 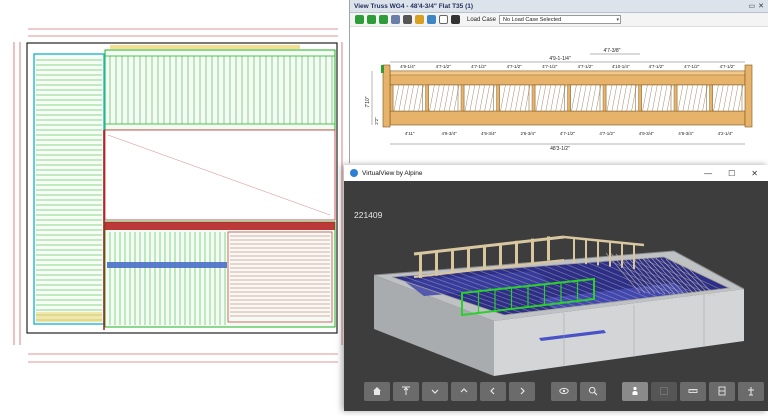 I want to click on zoom-icon, so click(x=593, y=391).